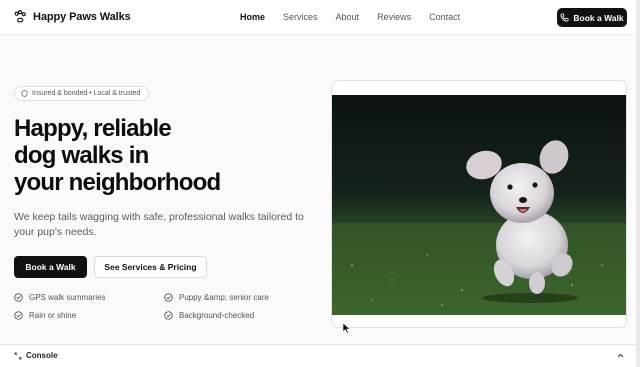 This screenshot has height=367, width=640. Describe the element at coordinates (348, 17) in the screenshot. I see `nav-about: About` at that location.